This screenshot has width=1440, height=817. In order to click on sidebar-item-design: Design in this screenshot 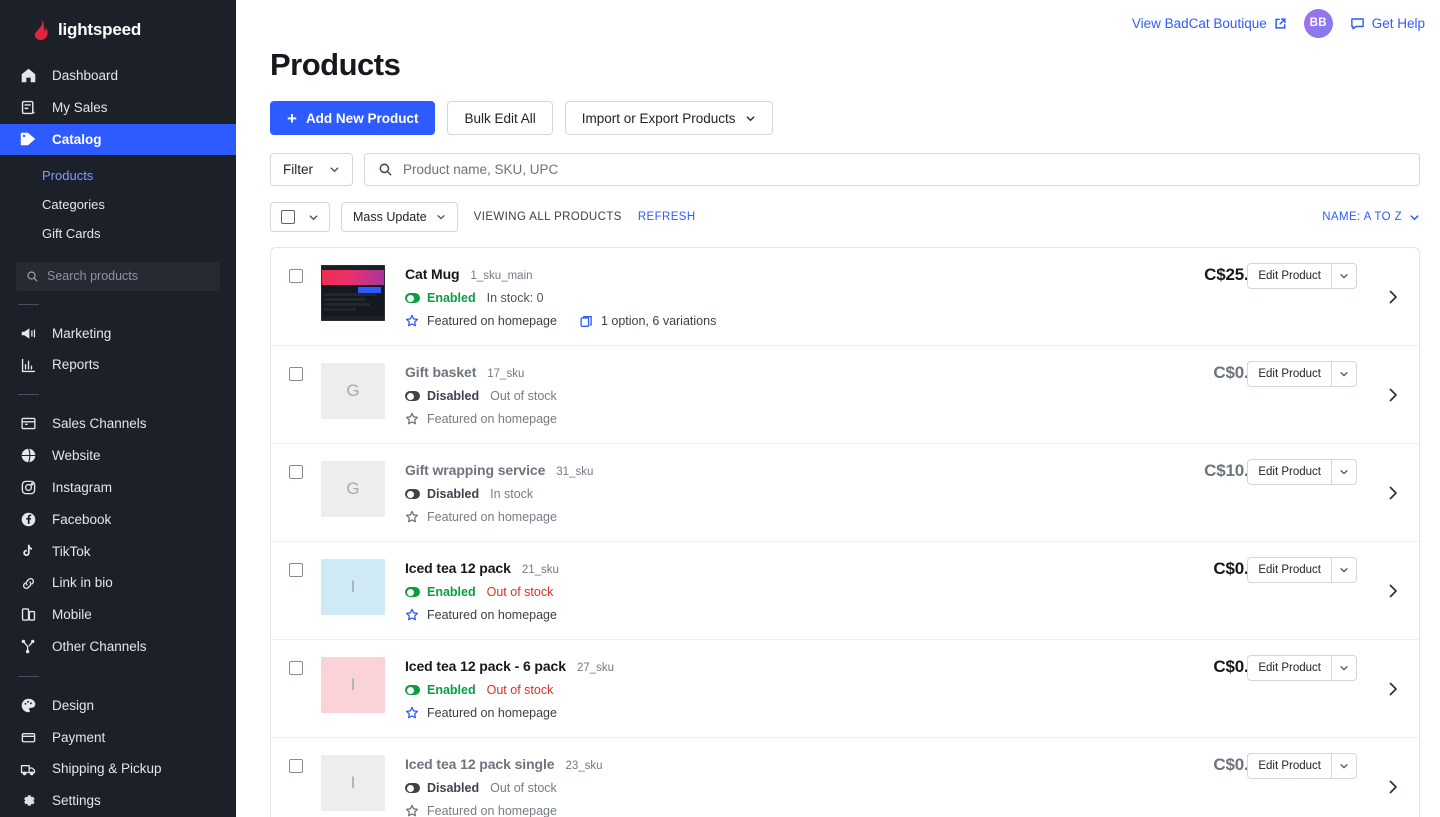, I will do `click(118, 706)`.